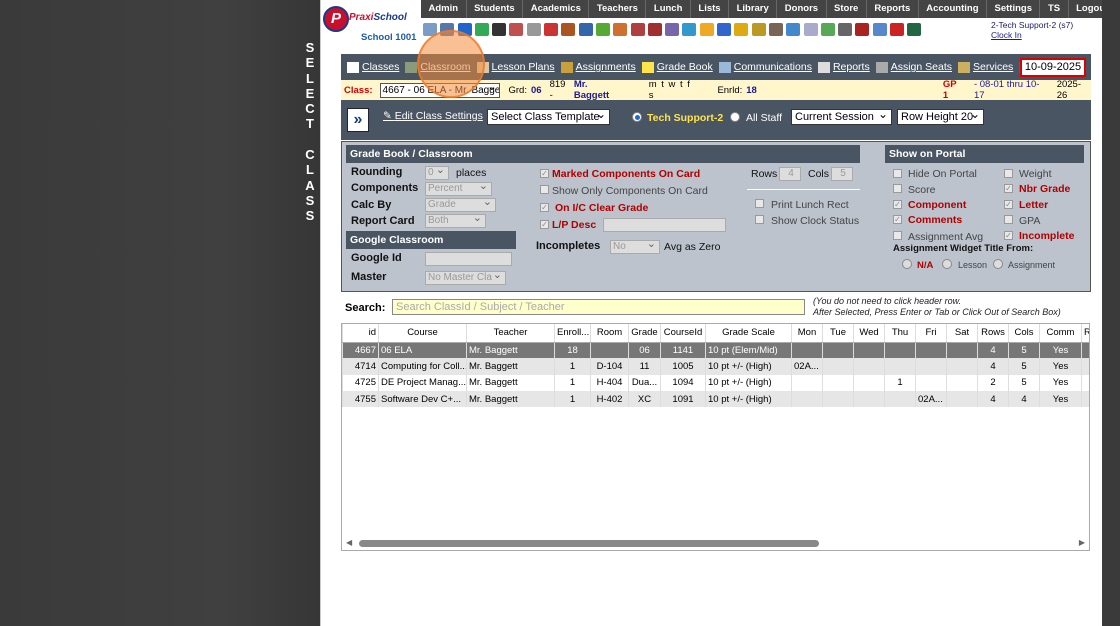 Image resolution: width=1120 pixels, height=626 pixels. What do you see at coordinates (664, 225) in the screenshot?
I see `lp-desc-input` at bounding box center [664, 225].